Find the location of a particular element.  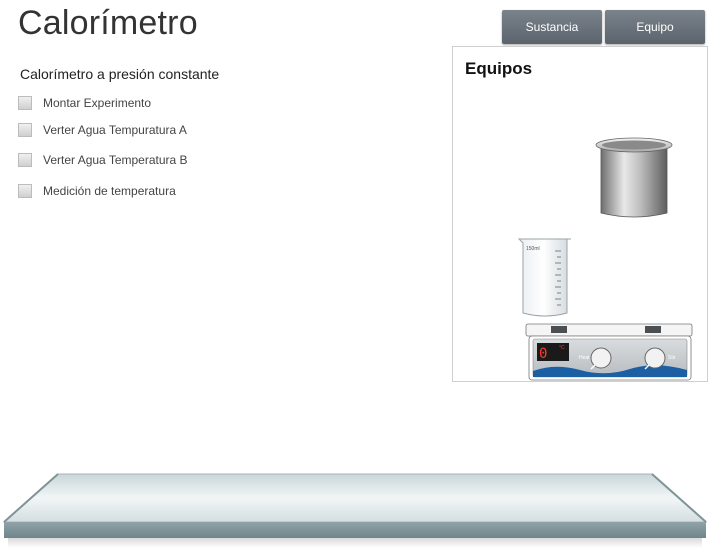

step-label: Medición de temperatura is located at coordinates (109, 191).